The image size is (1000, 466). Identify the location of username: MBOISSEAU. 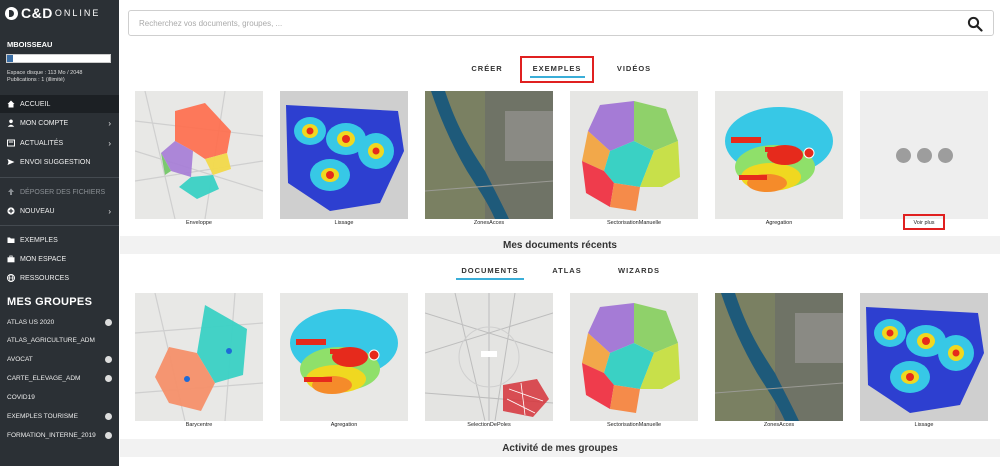
(30, 44).